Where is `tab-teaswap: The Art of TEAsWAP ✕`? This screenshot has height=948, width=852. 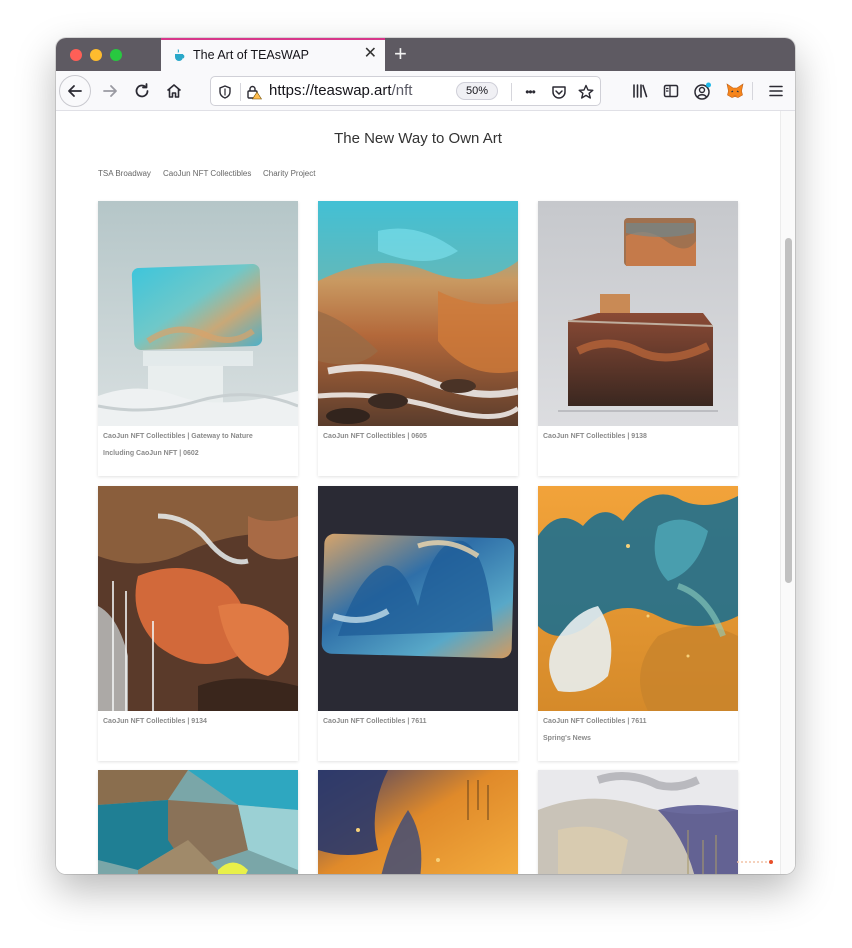 tab-teaswap: The Art of TEAsWAP ✕ is located at coordinates (273, 54).